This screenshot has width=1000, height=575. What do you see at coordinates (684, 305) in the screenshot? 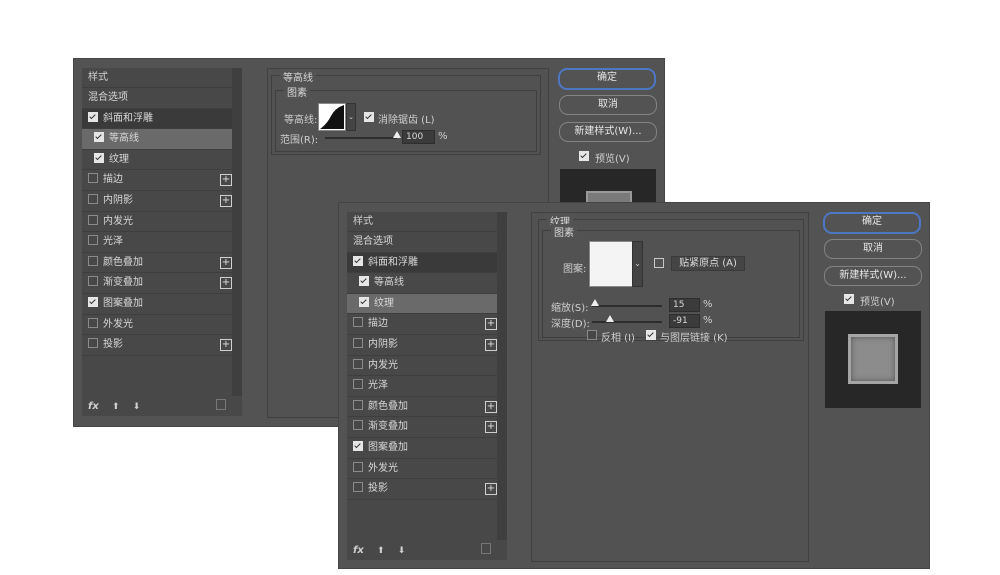
I see `scale-value-input: 15` at bounding box center [684, 305].